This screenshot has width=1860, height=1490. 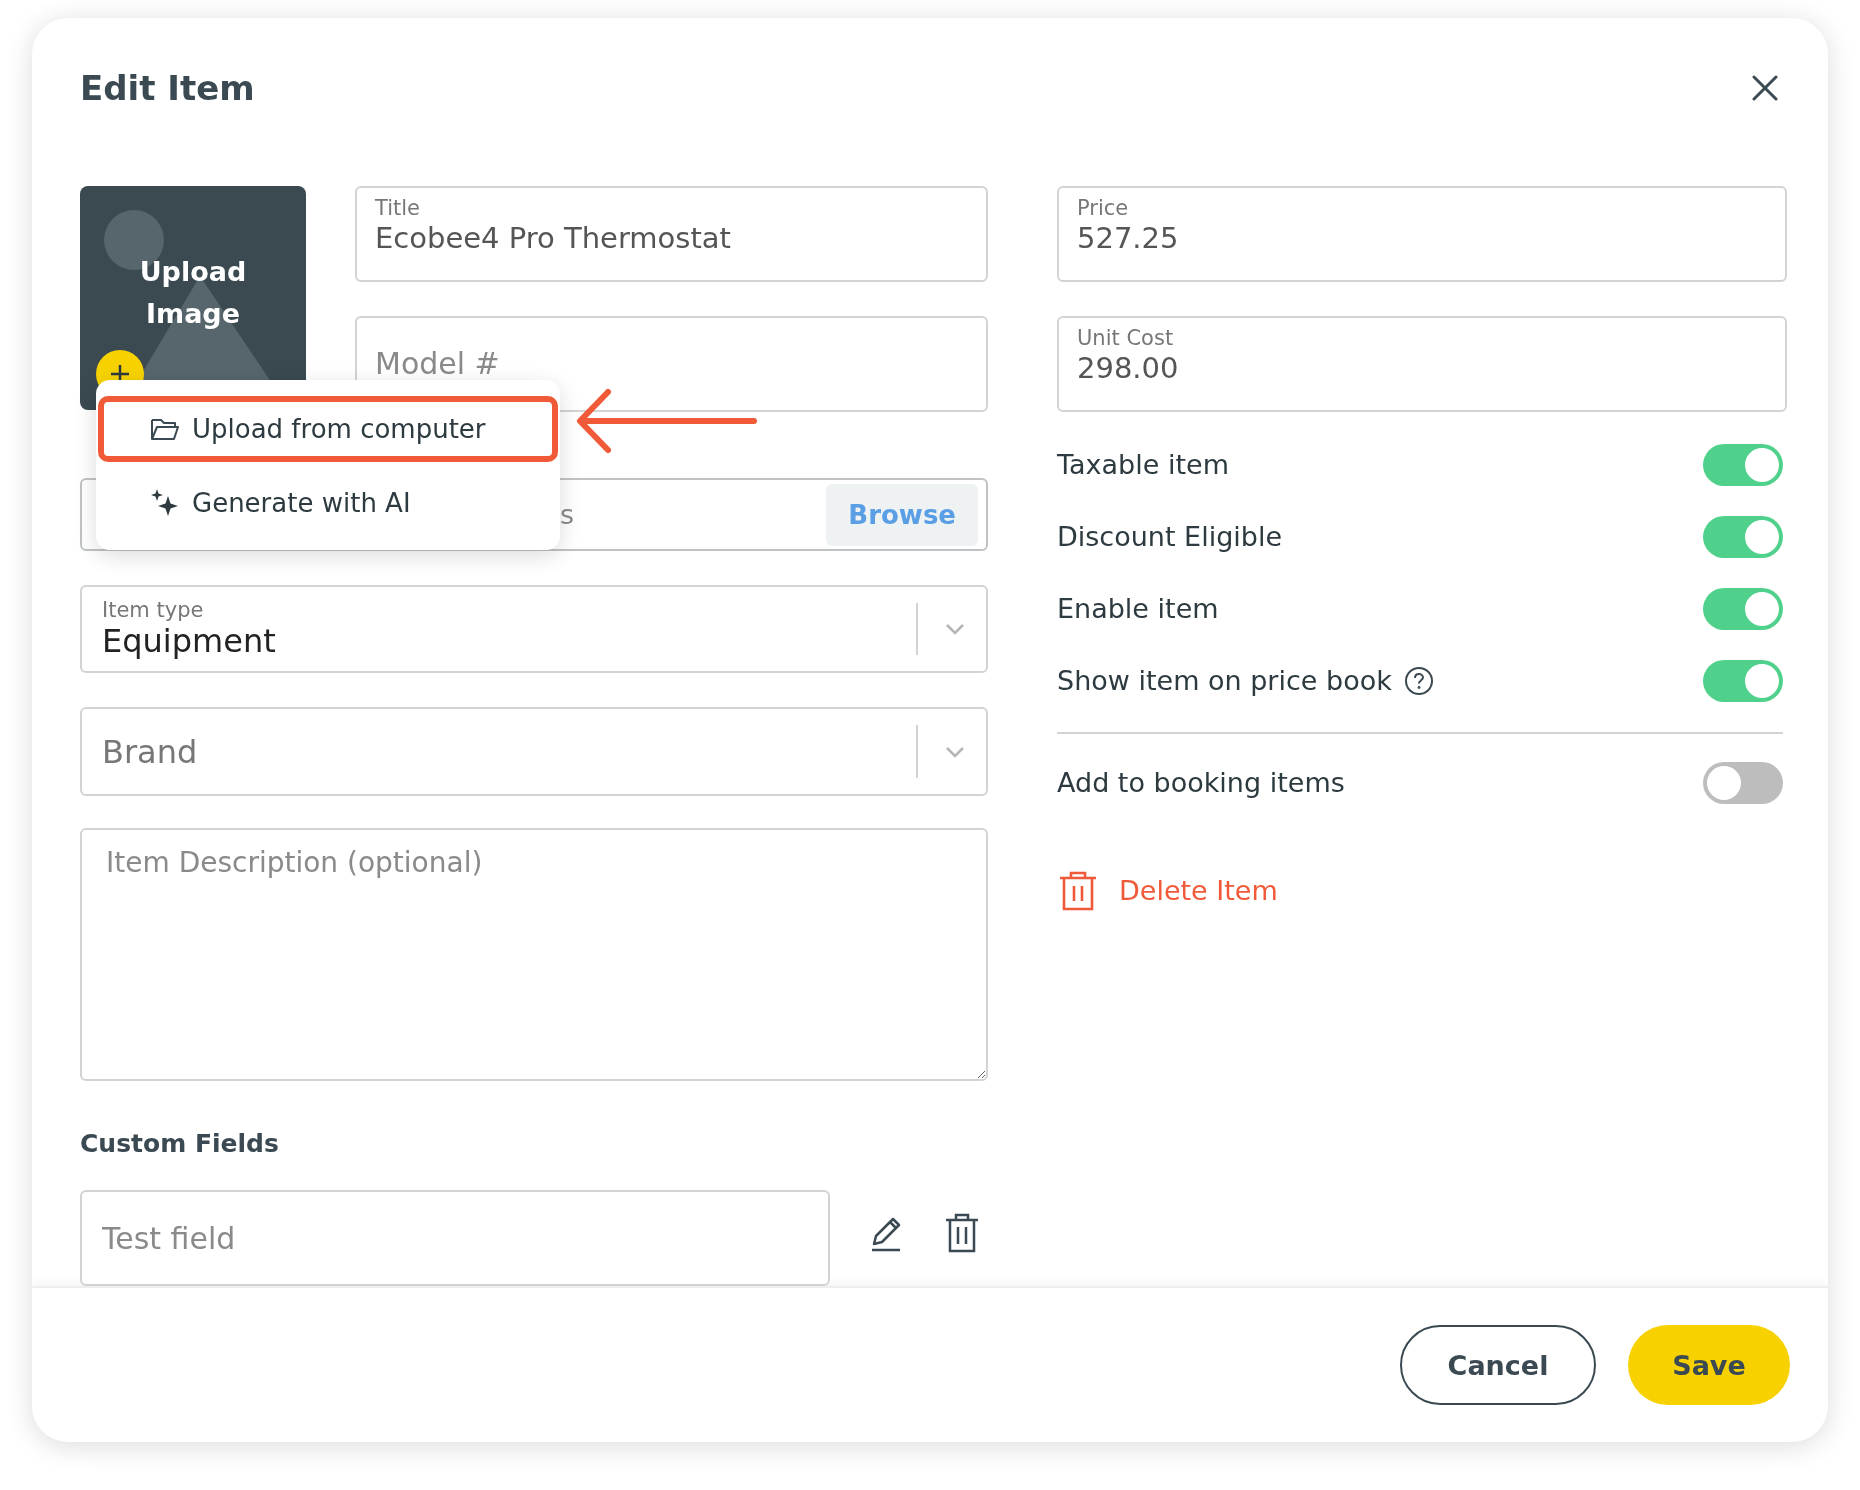 I want to click on menu-item: Generate with AI, so click(x=328, y=502).